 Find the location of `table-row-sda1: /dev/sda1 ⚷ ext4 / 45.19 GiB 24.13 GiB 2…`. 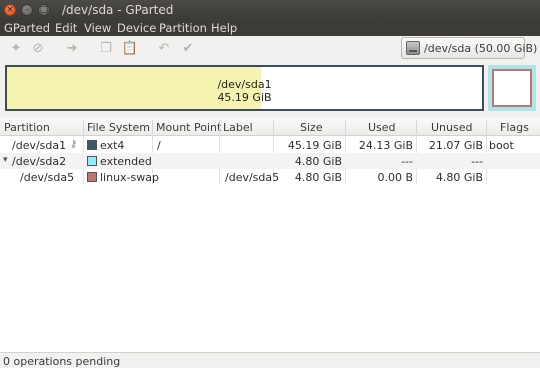

table-row-sda1: /dev/sda1 ⚷ ext4 / 45.19 GiB 24.13 GiB 2… is located at coordinates (270, 145).